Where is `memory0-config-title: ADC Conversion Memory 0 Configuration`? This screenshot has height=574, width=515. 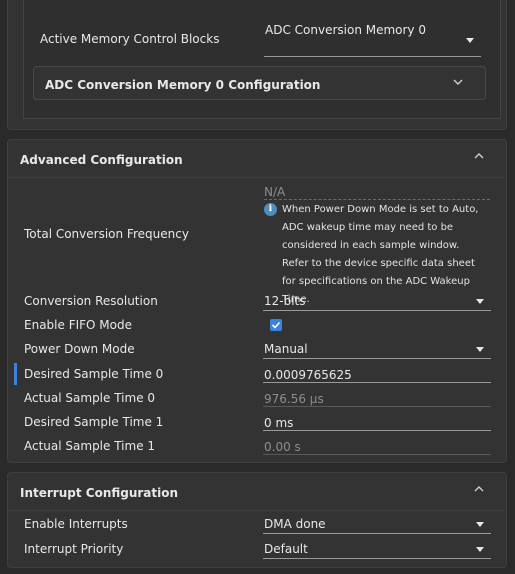 memory0-config-title: ADC Conversion Memory 0 Configuration is located at coordinates (183, 85).